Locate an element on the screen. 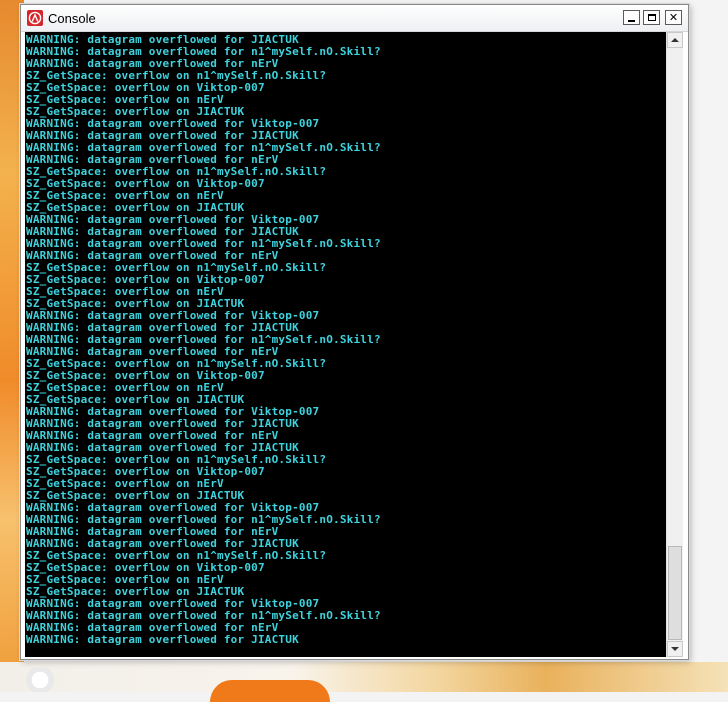 This screenshot has width=728, height=702. scroll-down-button is located at coordinates (675, 649).